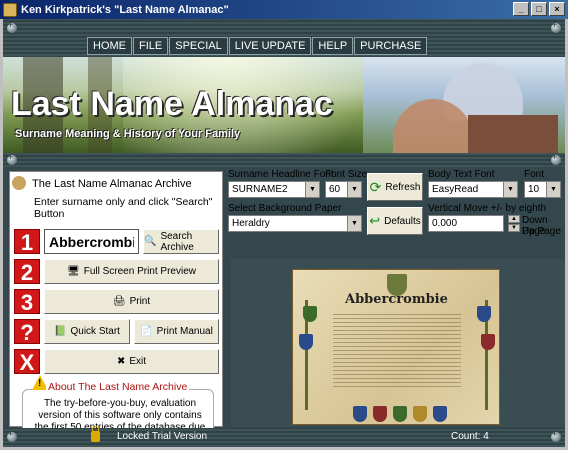 The width and height of the screenshot is (568, 450). I want to click on lock-icon, so click(95, 434).